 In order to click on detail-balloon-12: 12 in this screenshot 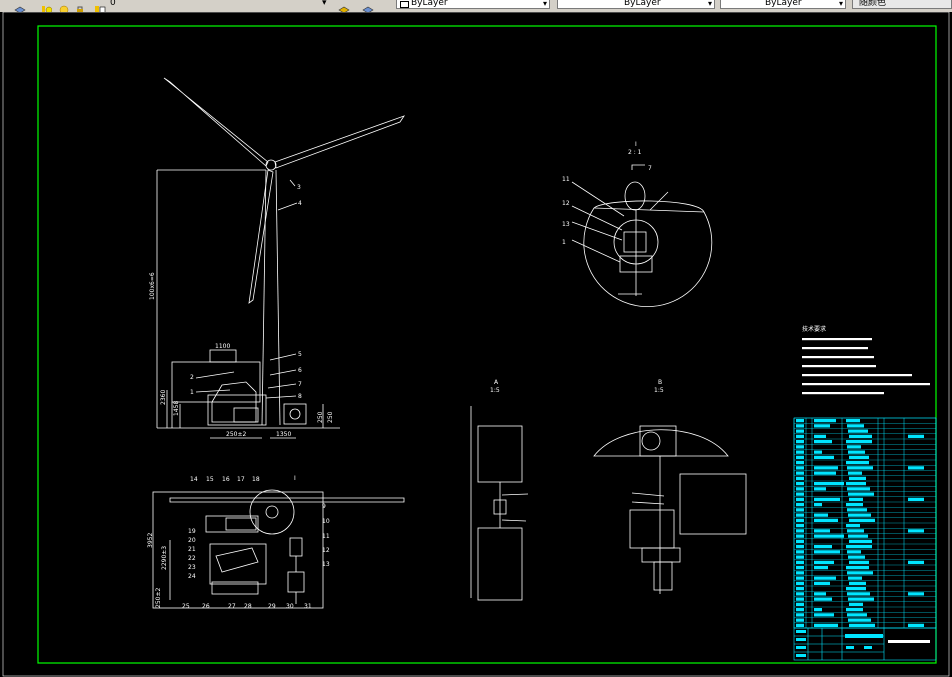, I will do `click(566, 203)`.